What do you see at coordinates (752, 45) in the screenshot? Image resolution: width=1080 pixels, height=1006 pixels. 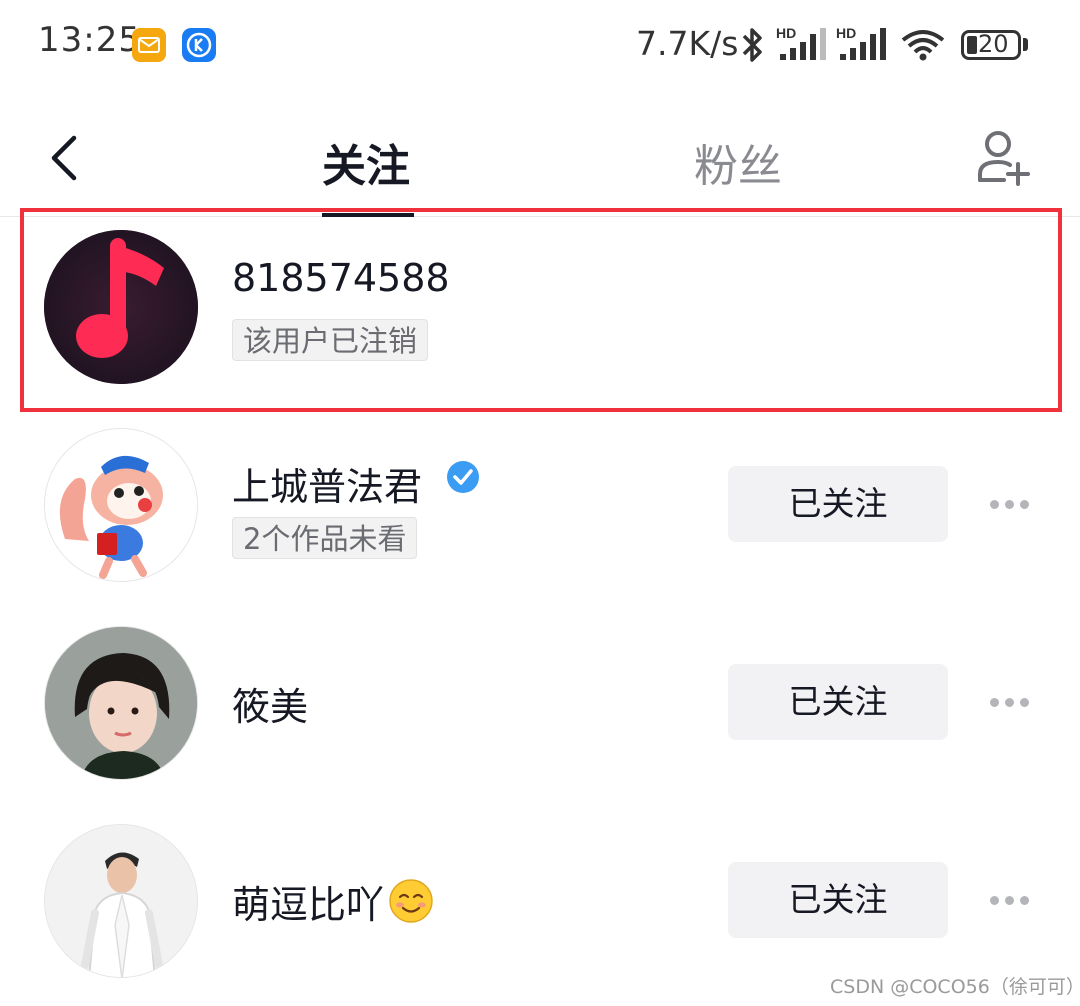 I see `bluetooth-icon` at bounding box center [752, 45].